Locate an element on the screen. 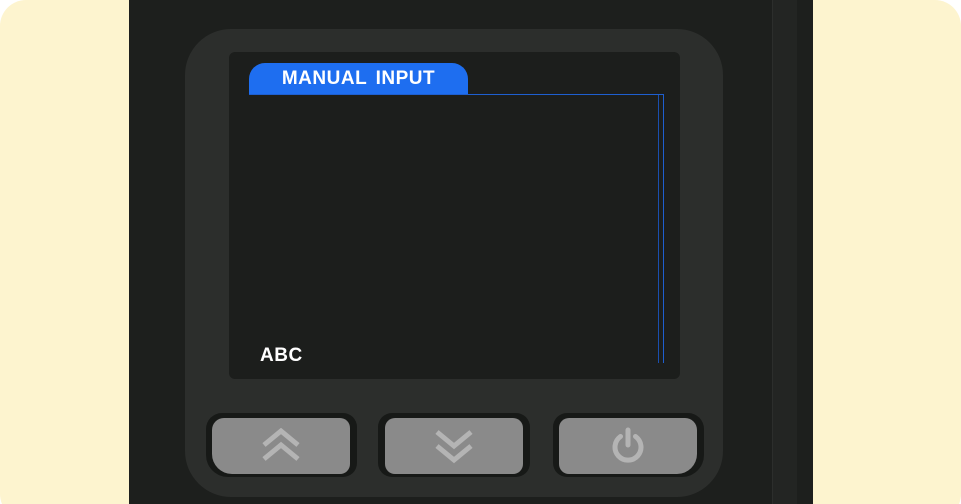 This screenshot has width=961, height=504. manual-input-tab: MANUAL INPUT is located at coordinates (358, 78).